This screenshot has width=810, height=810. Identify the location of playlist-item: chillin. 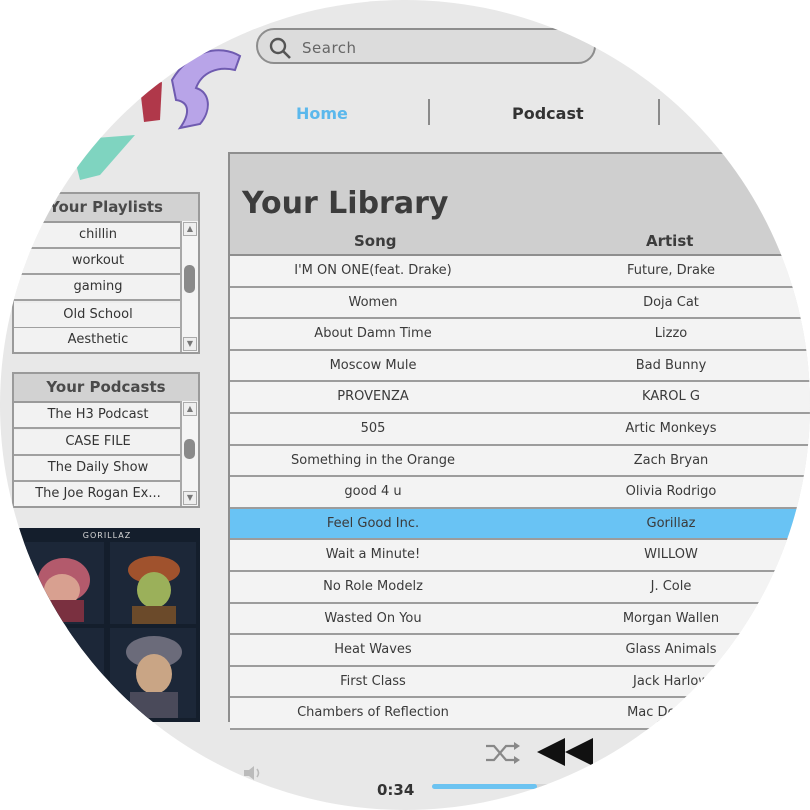
(98, 236).